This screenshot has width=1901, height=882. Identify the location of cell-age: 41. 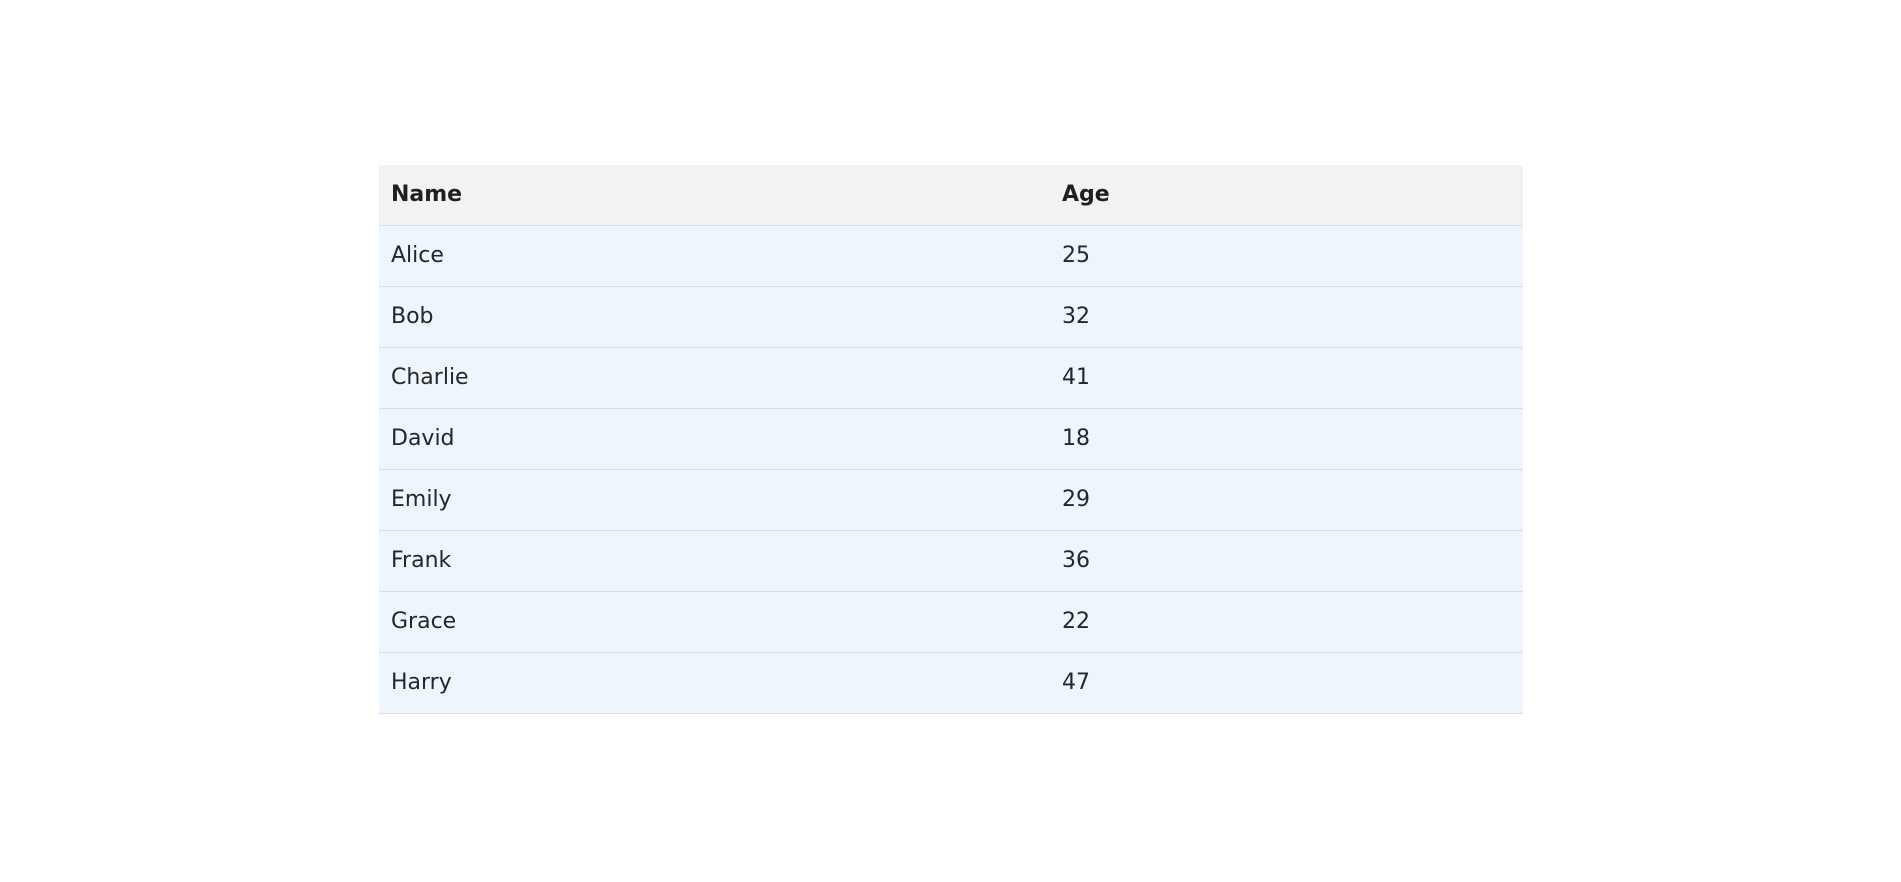
(1286, 378).